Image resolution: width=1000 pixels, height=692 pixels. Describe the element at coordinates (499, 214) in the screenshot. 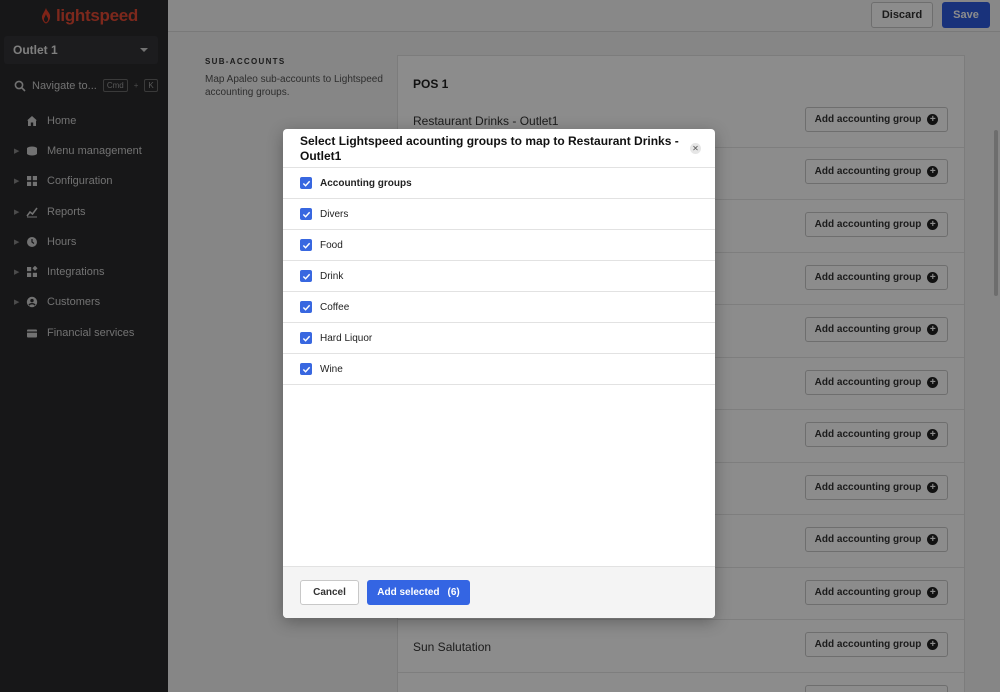

I see `accounting-group-option: Divers` at that location.